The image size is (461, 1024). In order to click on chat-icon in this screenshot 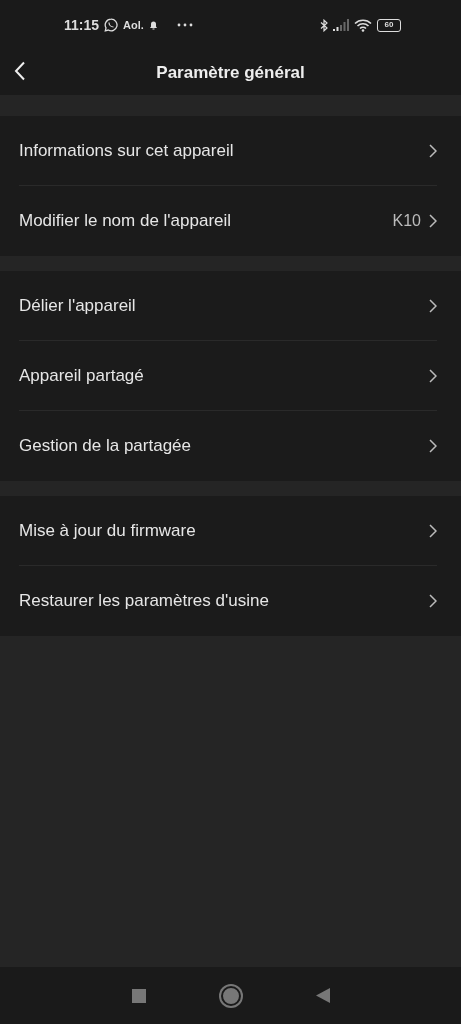, I will do `click(111, 25)`.